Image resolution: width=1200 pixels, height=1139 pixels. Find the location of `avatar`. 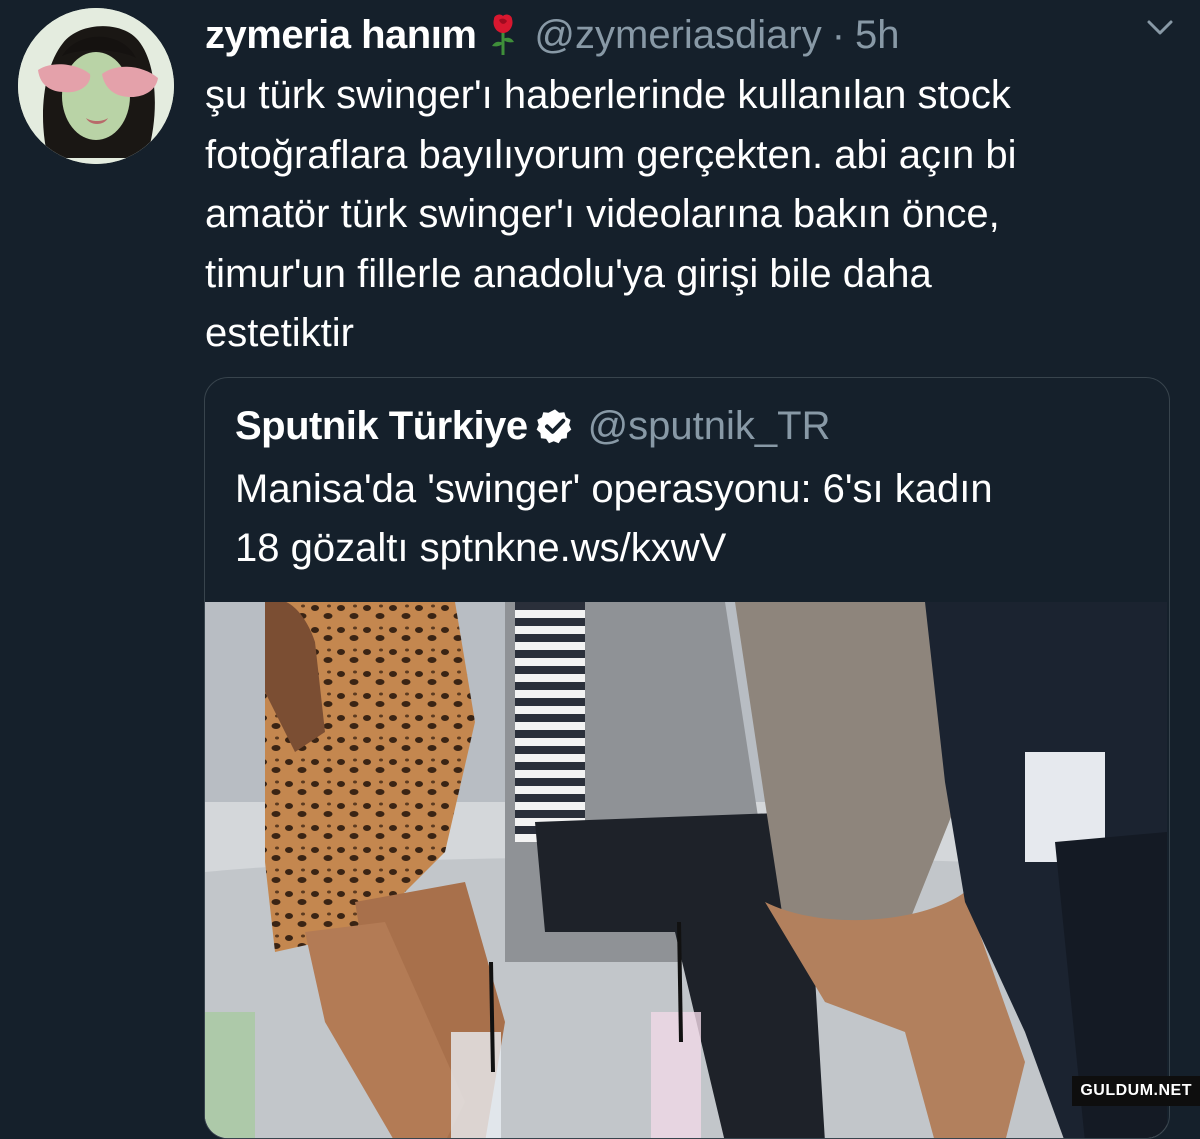

avatar is located at coordinates (96, 86).